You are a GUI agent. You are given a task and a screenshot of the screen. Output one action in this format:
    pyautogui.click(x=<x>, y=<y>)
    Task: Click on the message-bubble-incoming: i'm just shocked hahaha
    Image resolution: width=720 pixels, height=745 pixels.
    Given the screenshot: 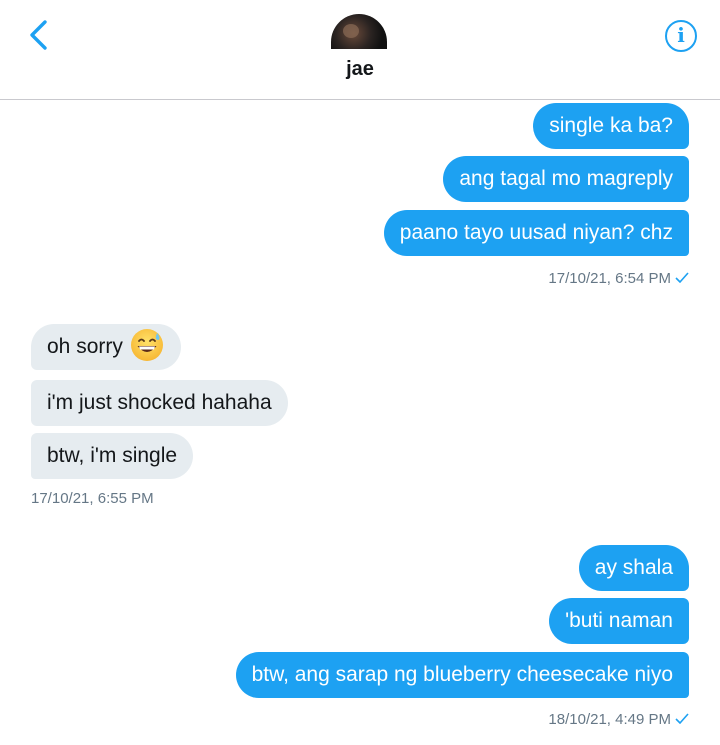 What is the action you would take?
    pyautogui.click(x=159, y=403)
    